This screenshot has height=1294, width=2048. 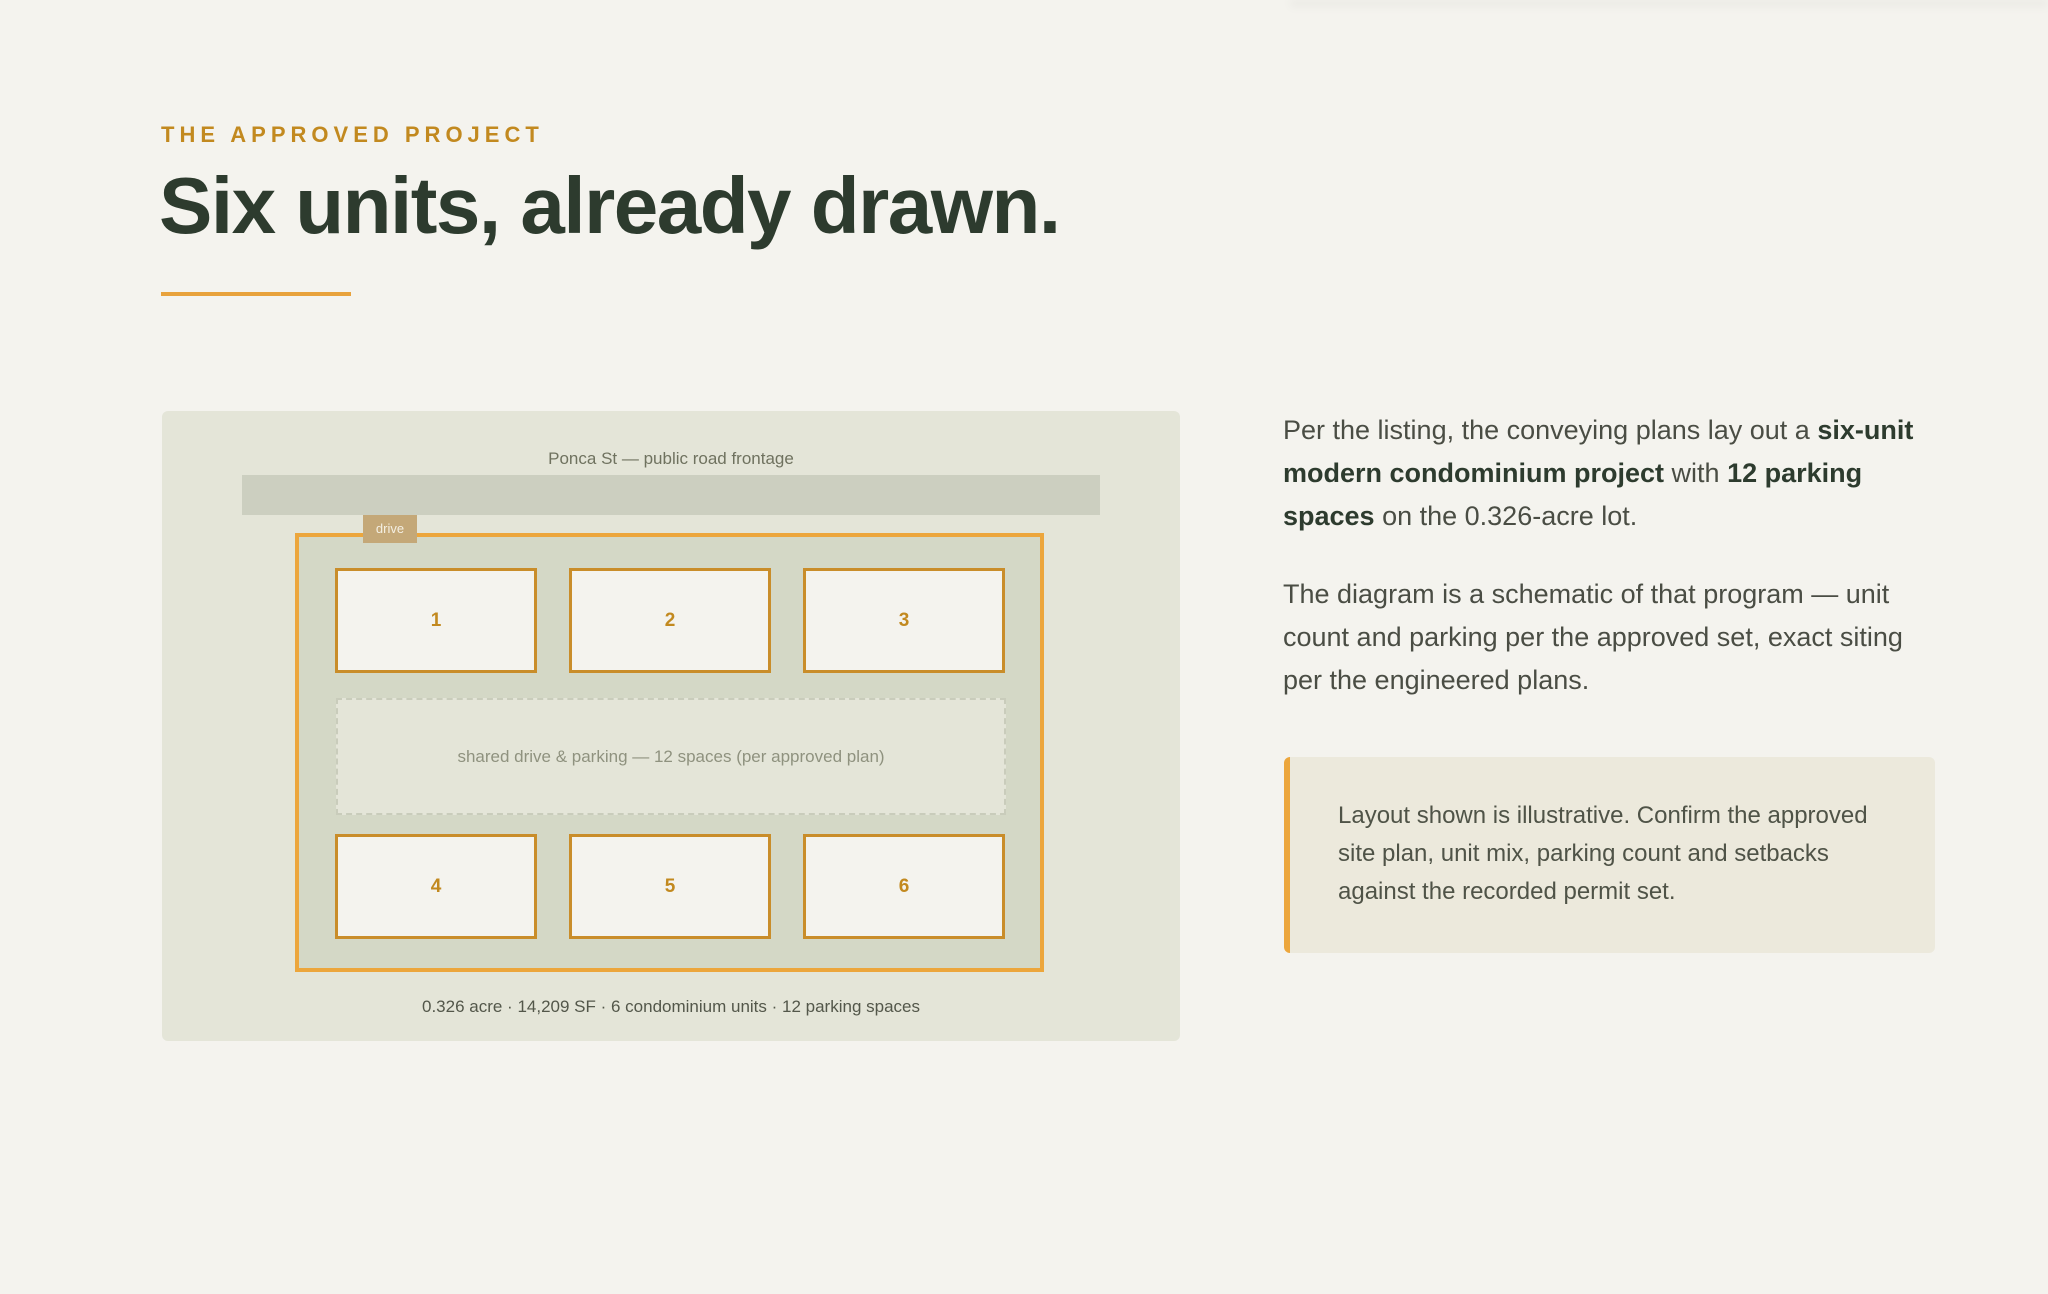 I want to click on accent-rule, so click(x=256, y=294).